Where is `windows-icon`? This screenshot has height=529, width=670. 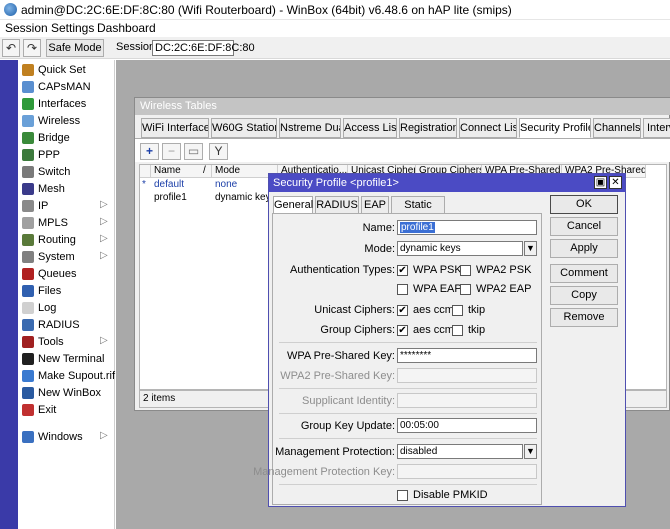
windows-icon is located at coordinates (28, 437).